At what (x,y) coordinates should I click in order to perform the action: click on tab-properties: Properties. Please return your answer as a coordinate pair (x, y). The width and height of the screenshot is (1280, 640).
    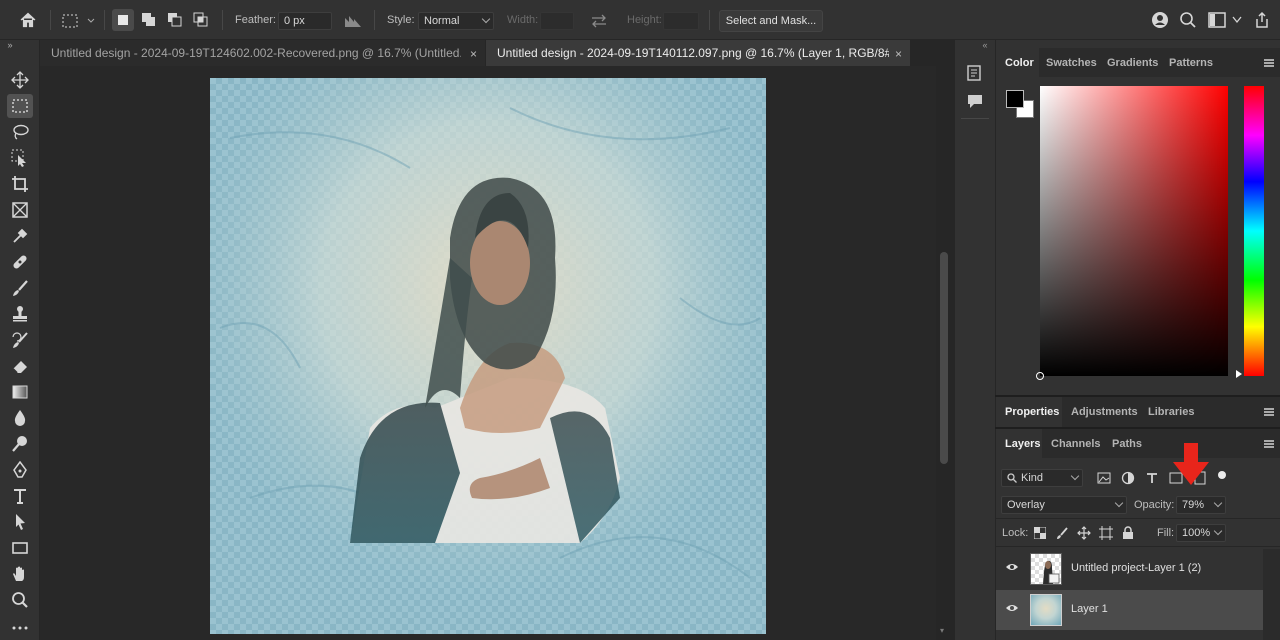
    Looking at the image, I should click on (1029, 412).